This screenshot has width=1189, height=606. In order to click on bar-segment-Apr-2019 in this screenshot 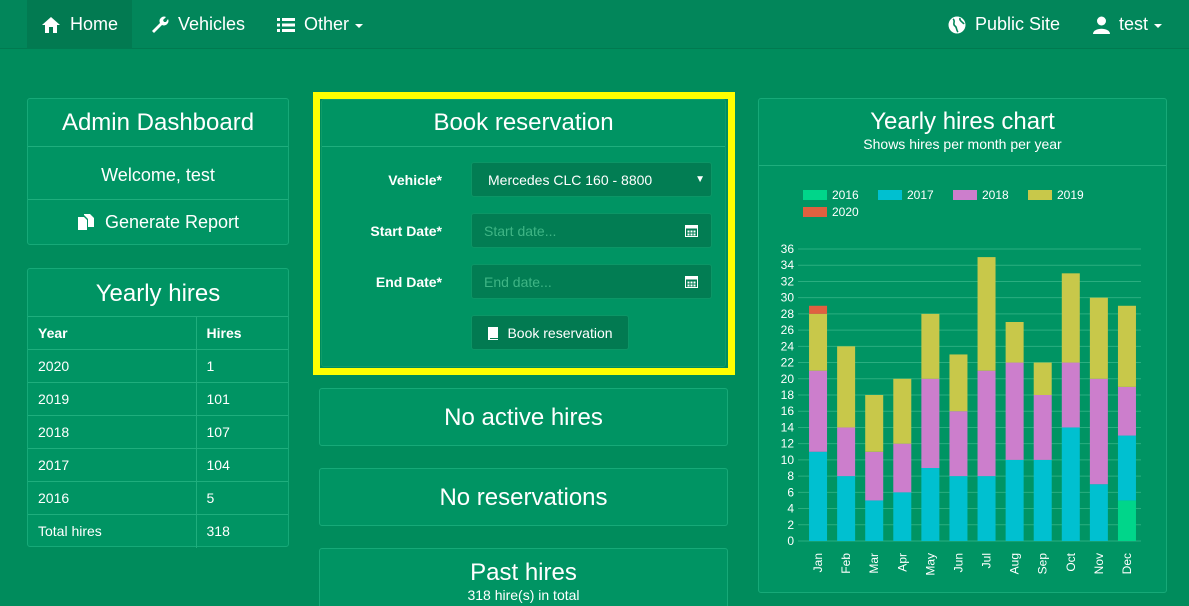, I will do `click(902, 411)`.